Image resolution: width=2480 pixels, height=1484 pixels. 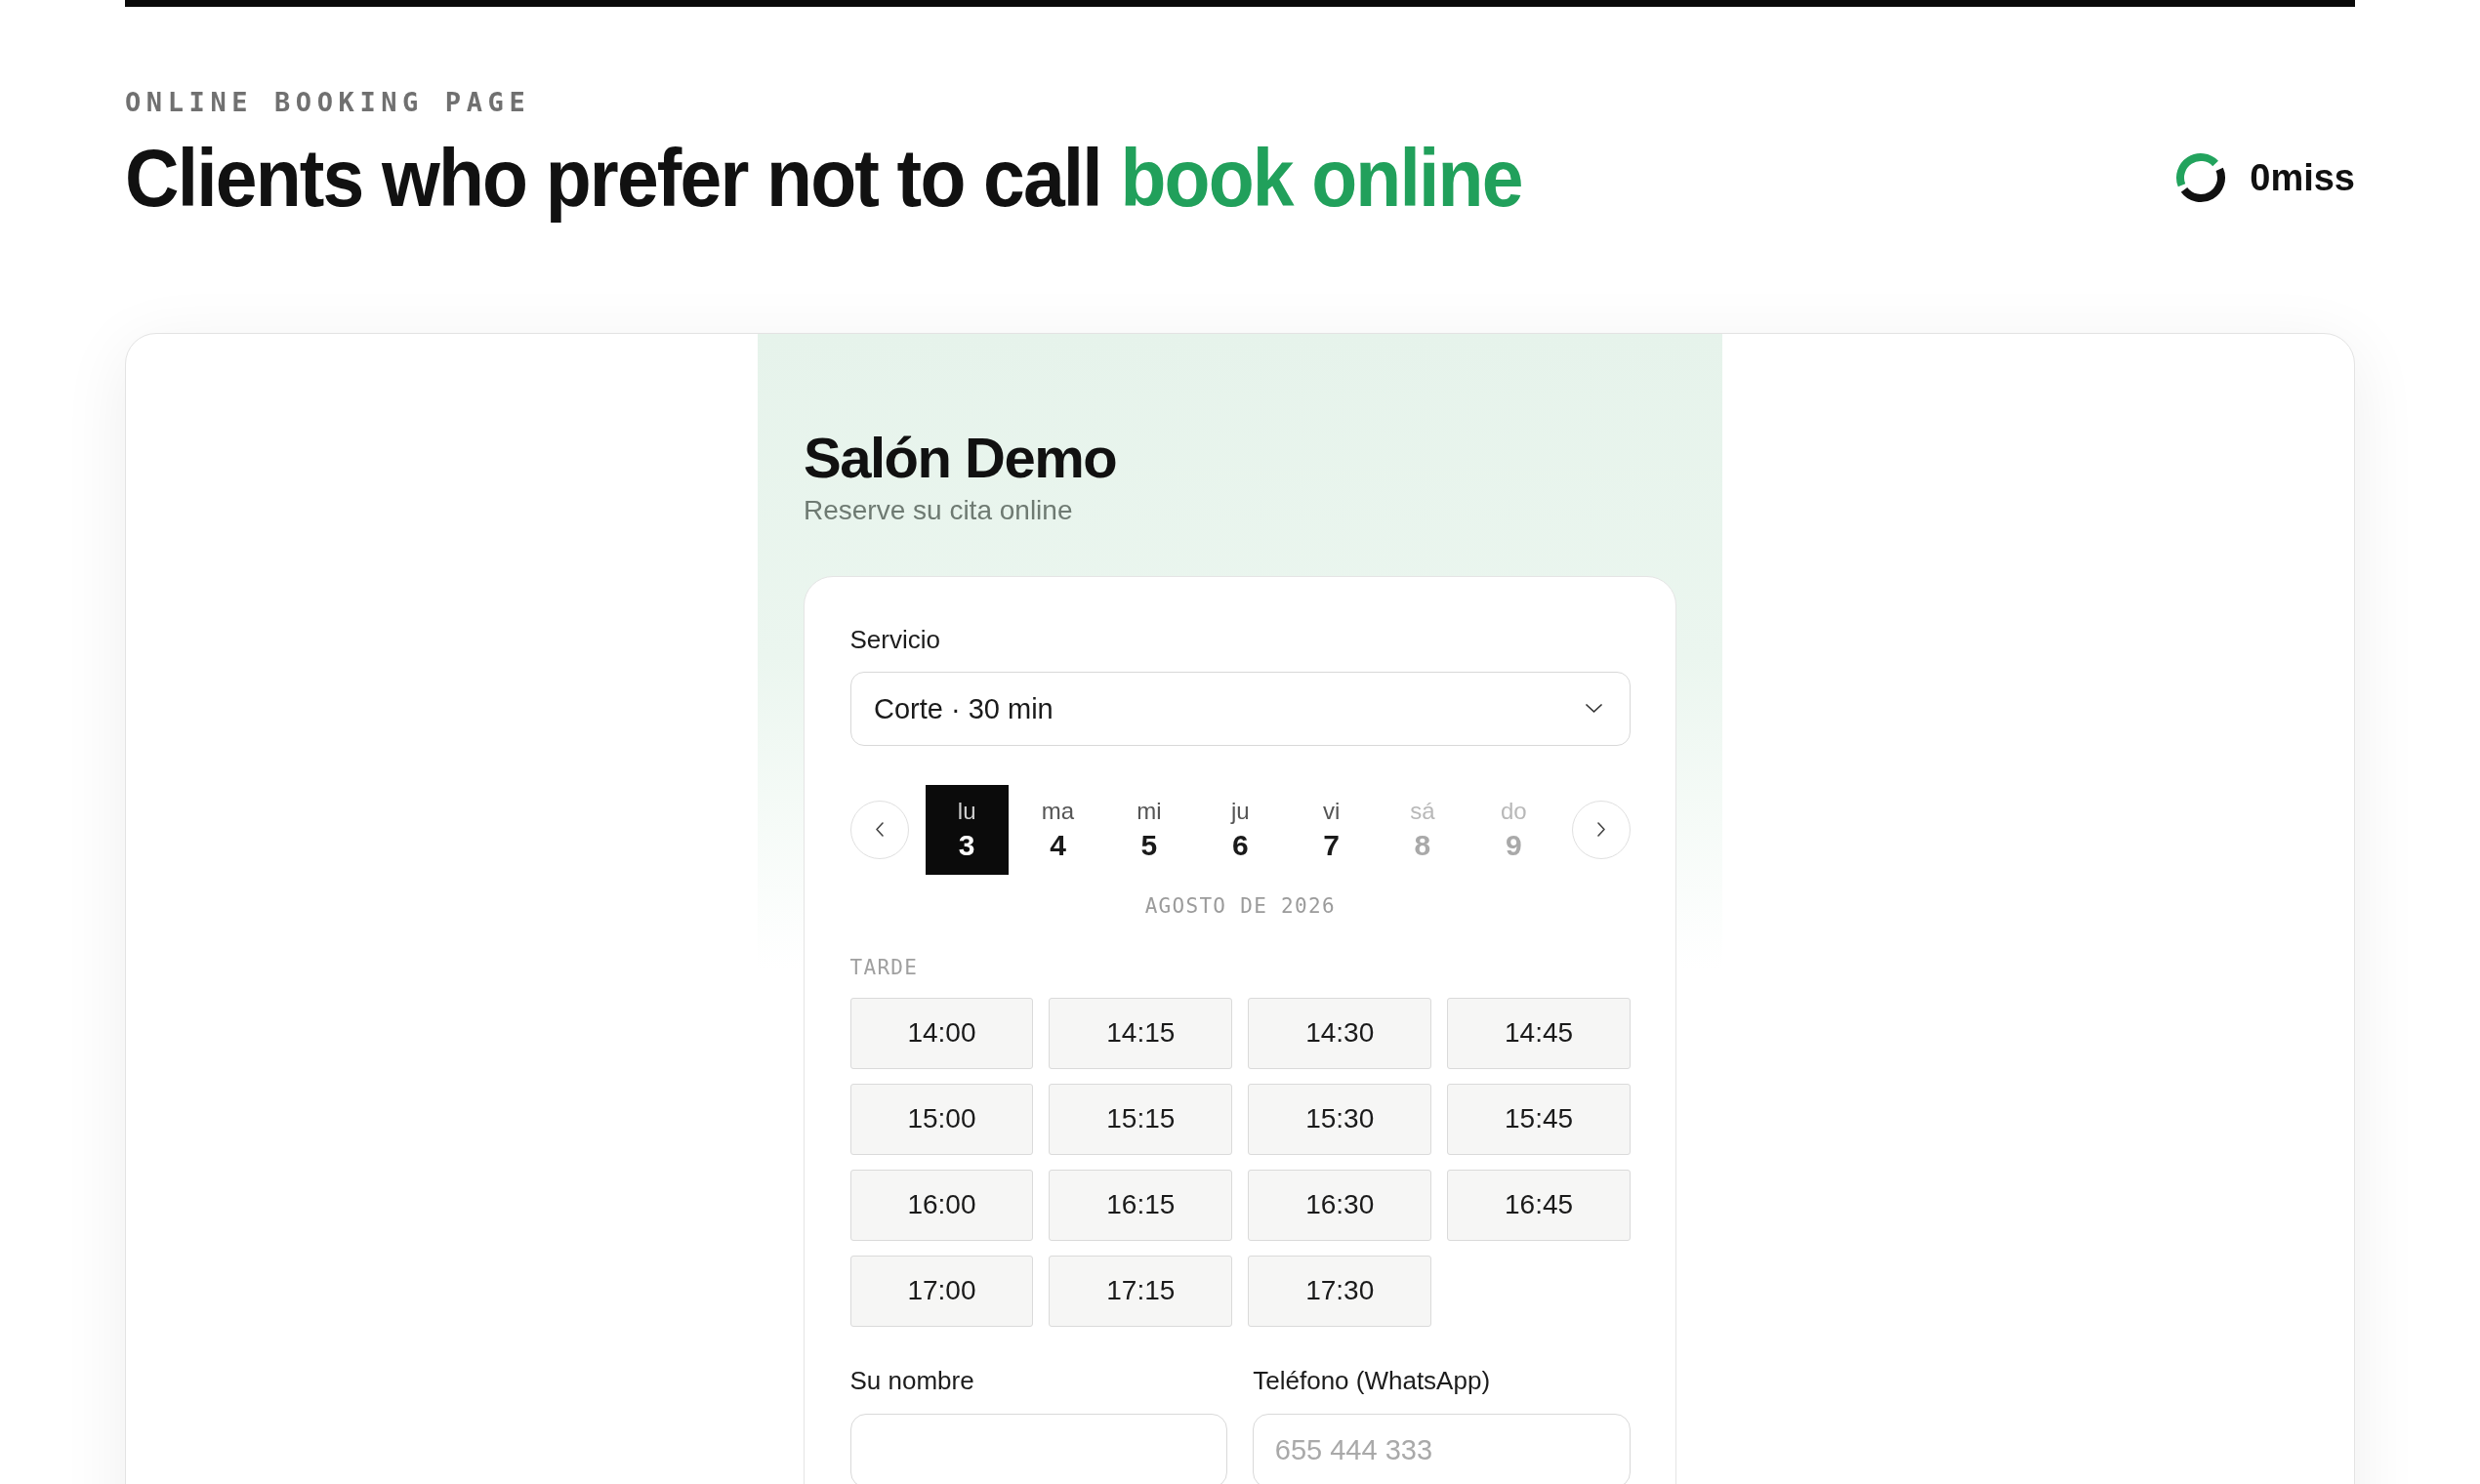 What do you see at coordinates (823, 178) in the screenshot?
I see `headline: Clients who prefer not to call book online` at bounding box center [823, 178].